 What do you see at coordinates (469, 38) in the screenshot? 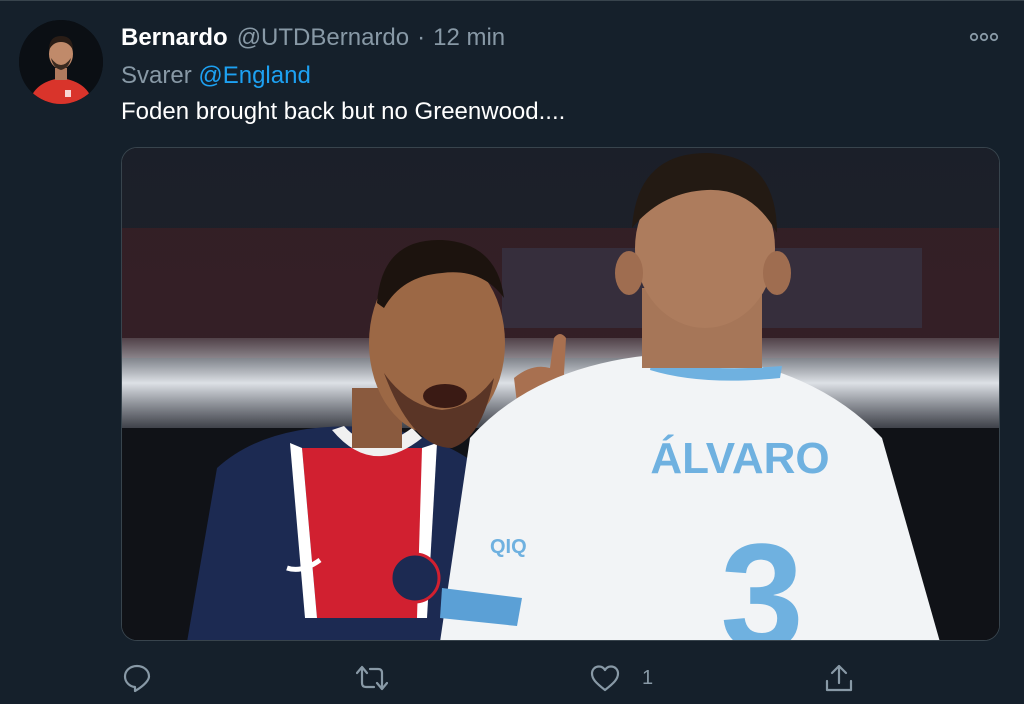
I see `timestamp: 12 min` at bounding box center [469, 38].